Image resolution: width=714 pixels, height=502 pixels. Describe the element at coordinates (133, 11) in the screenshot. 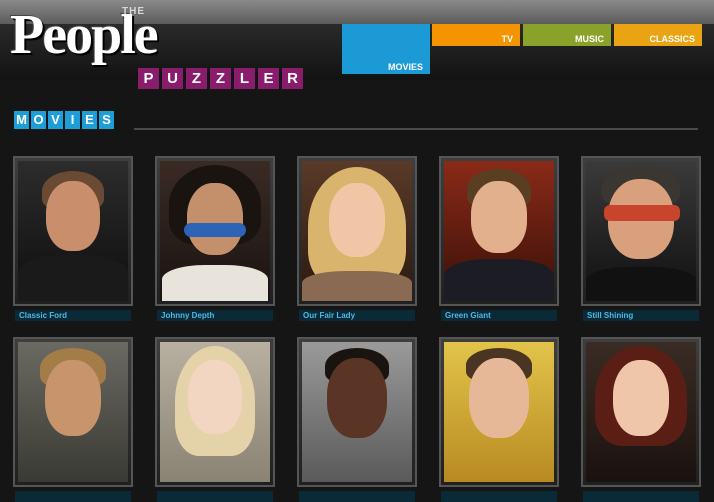

I see `logo-the-text: THE` at that location.